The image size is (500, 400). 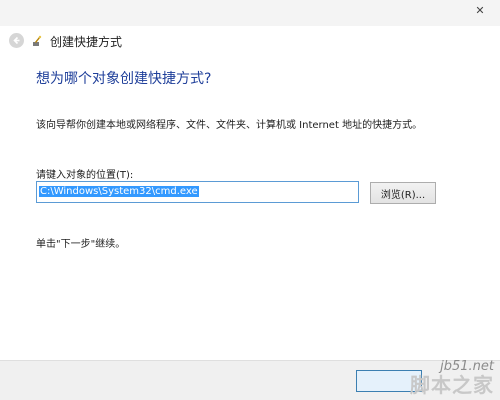 I want to click on location-label: 请键入对象的位置(T):, so click(x=85, y=175).